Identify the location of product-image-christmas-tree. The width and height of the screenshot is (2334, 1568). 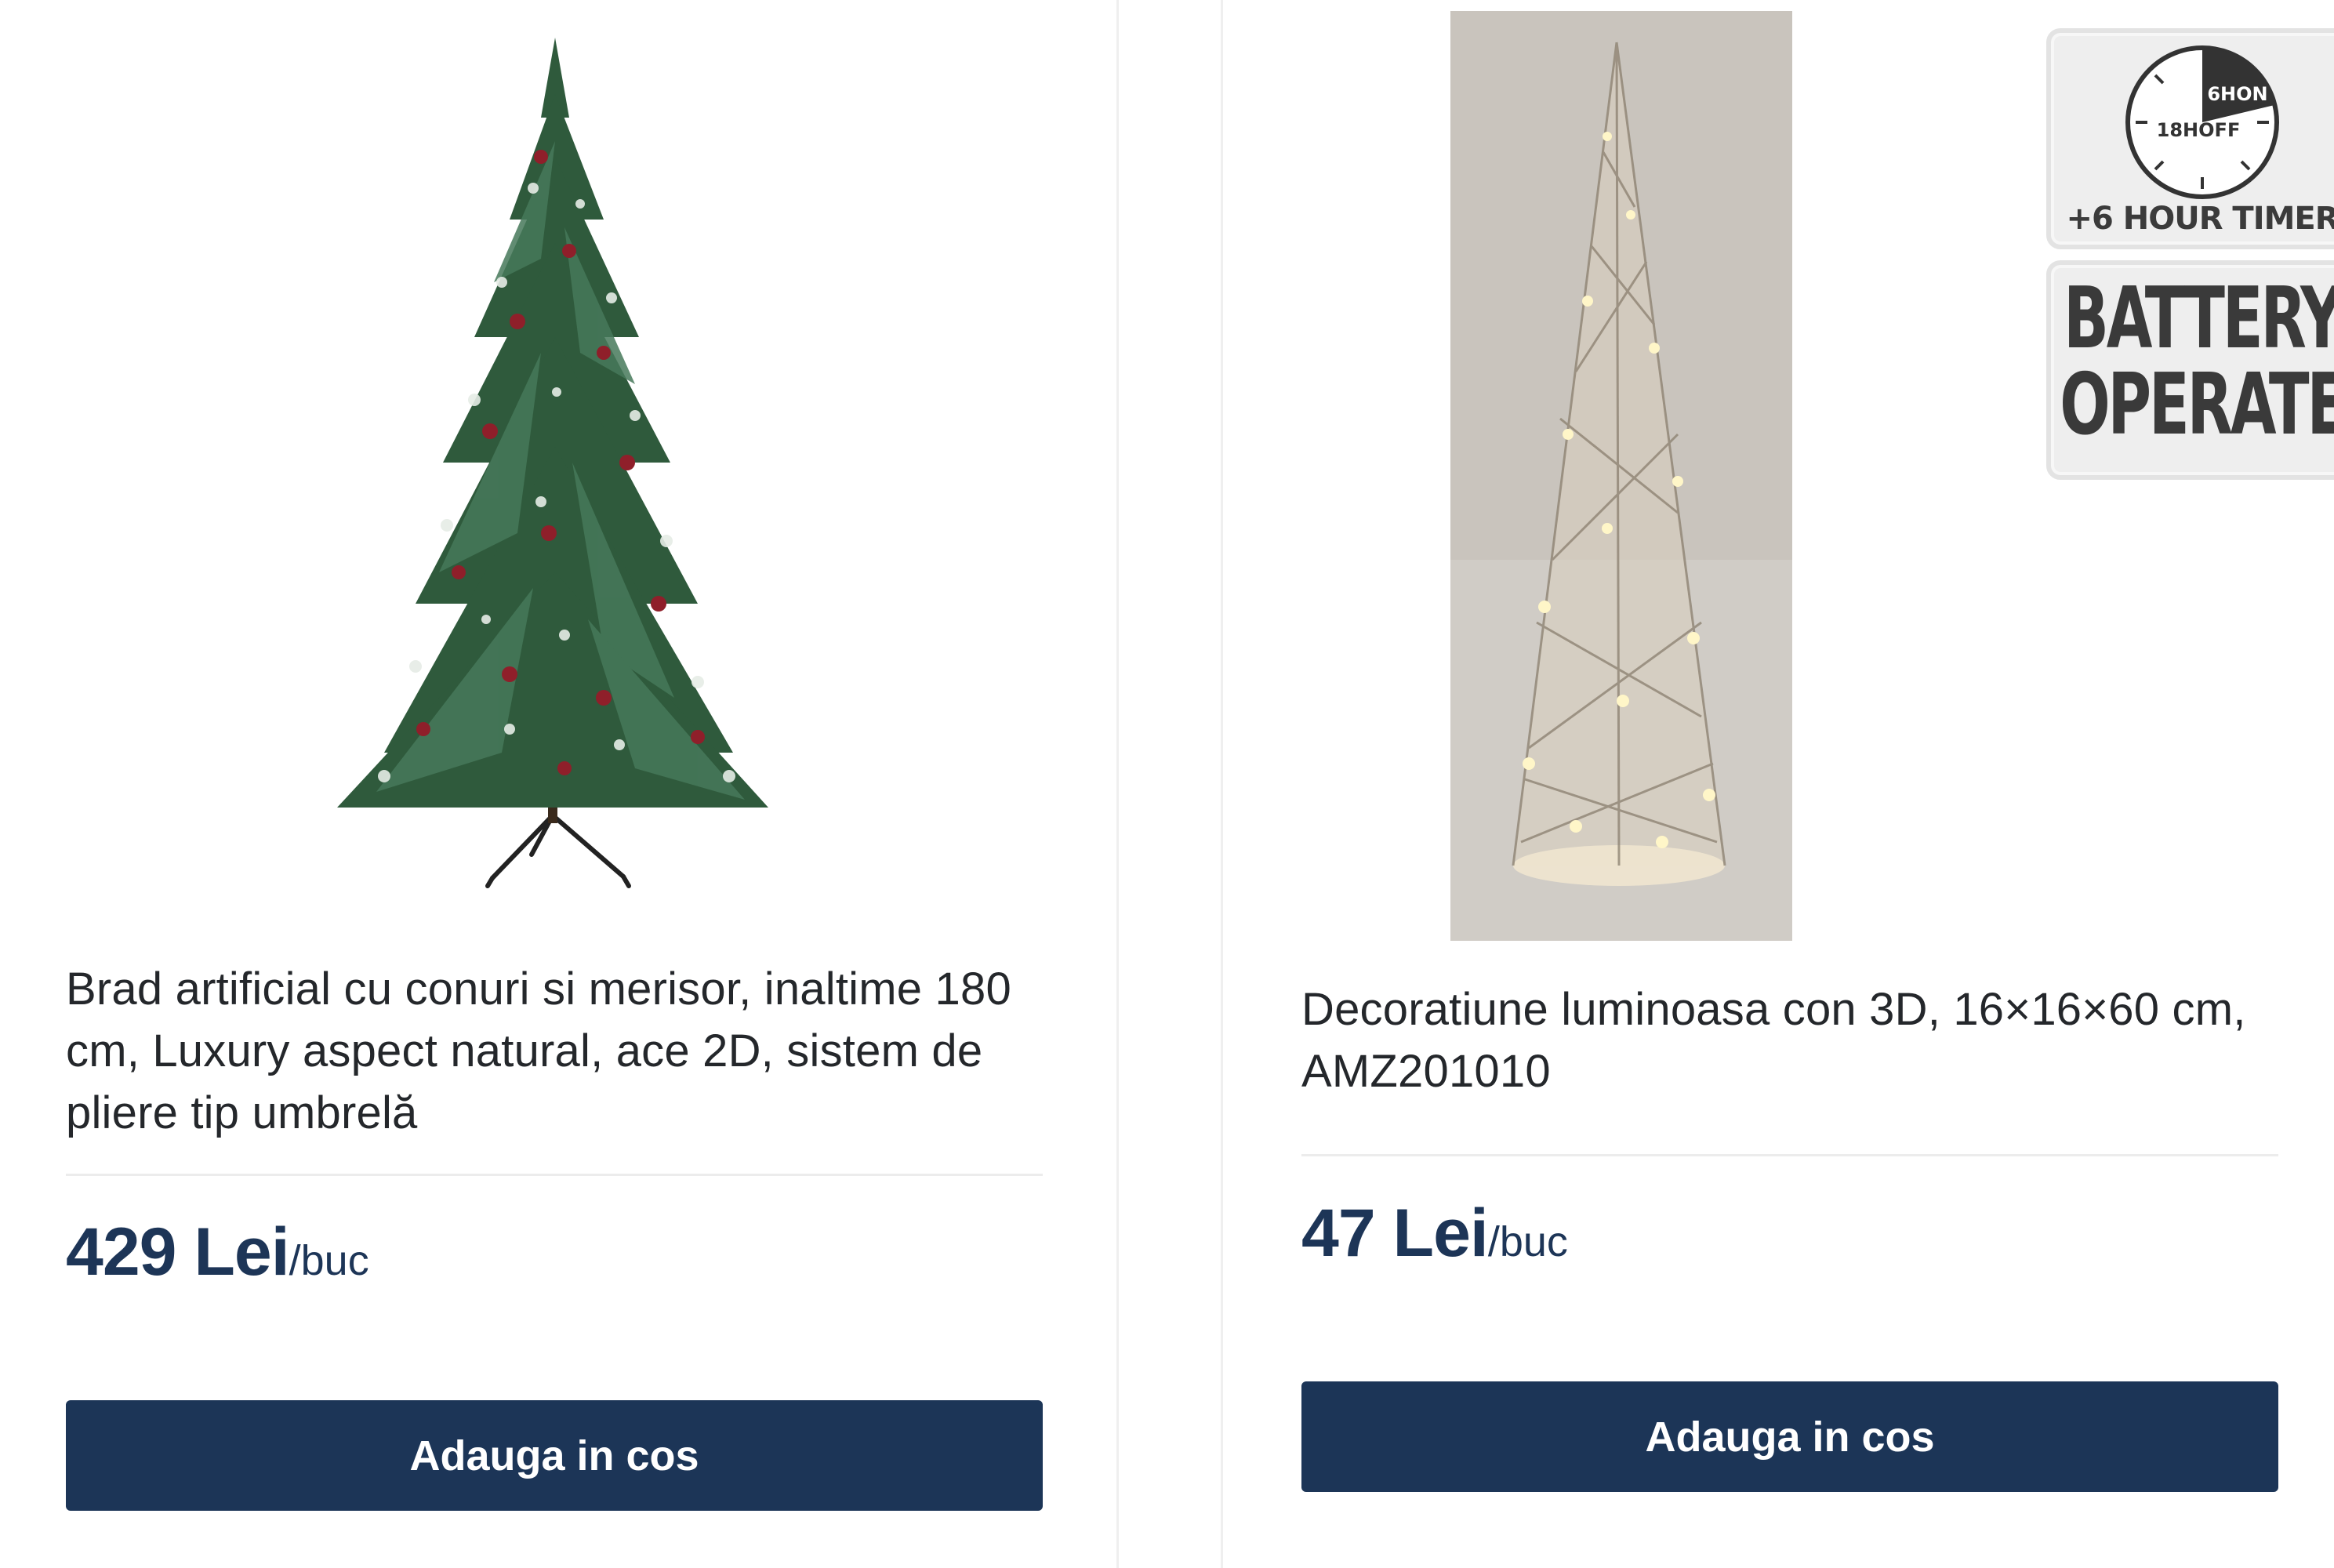
(557, 459).